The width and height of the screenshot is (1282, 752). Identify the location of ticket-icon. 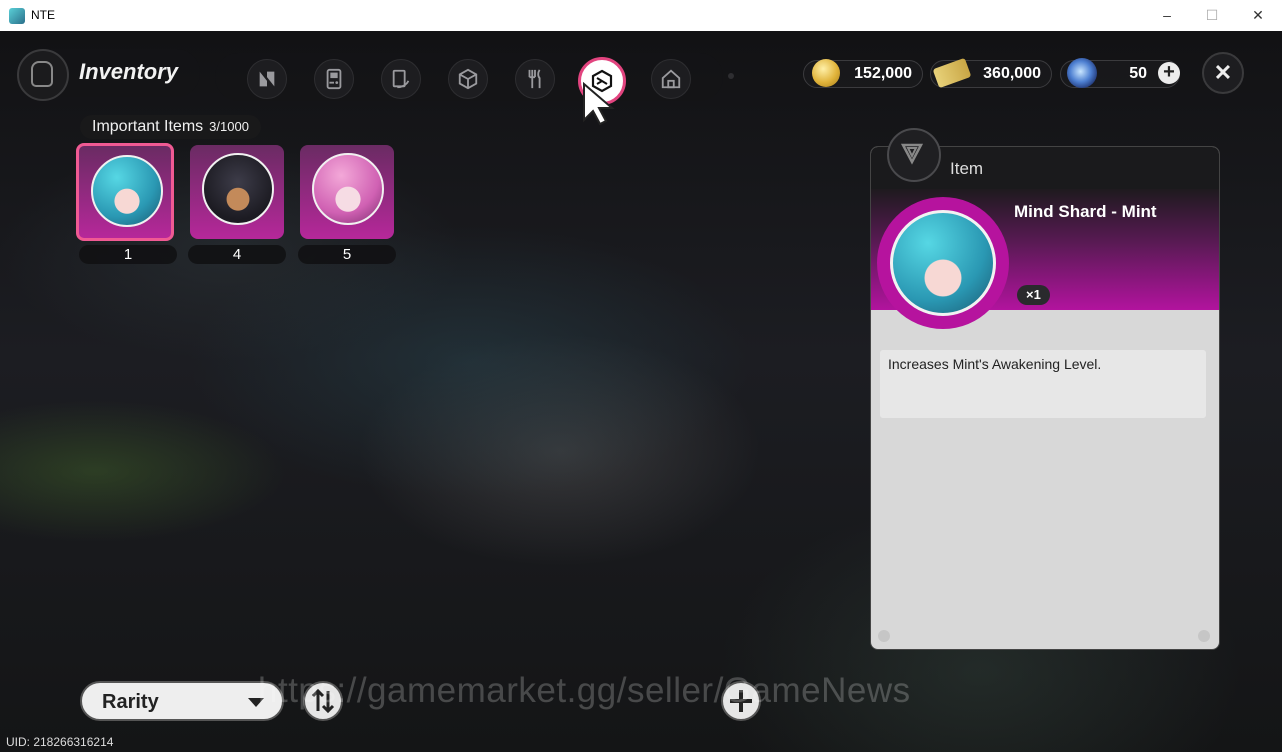
(952, 73).